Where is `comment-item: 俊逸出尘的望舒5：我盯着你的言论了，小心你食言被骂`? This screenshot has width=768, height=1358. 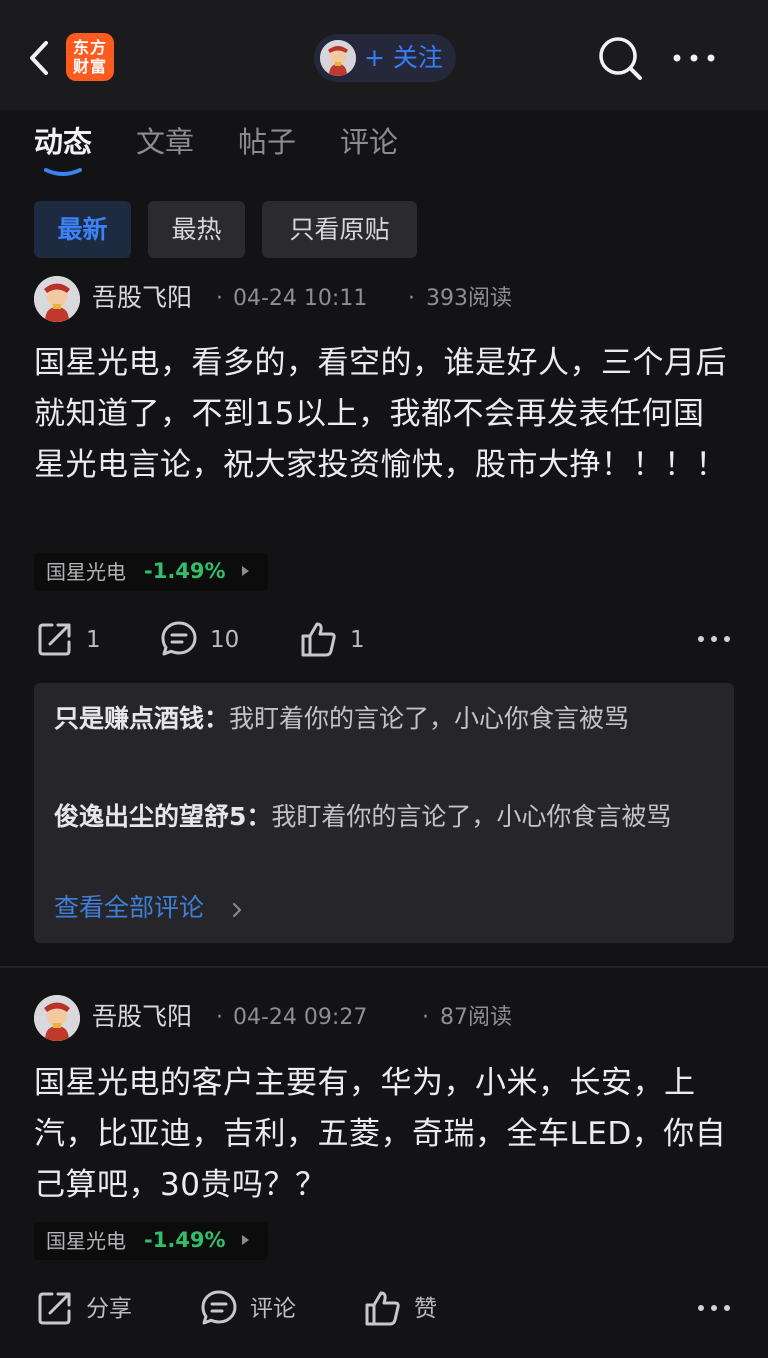 comment-item: 俊逸出尘的望舒5：我盯着你的言论了，小心你食言被骂 is located at coordinates (386, 817).